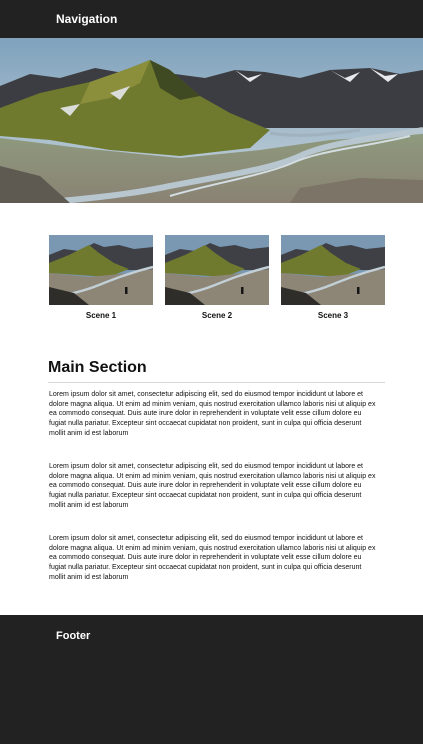 The width and height of the screenshot is (423, 744). Describe the element at coordinates (216, 382) in the screenshot. I see `section-divider` at that location.